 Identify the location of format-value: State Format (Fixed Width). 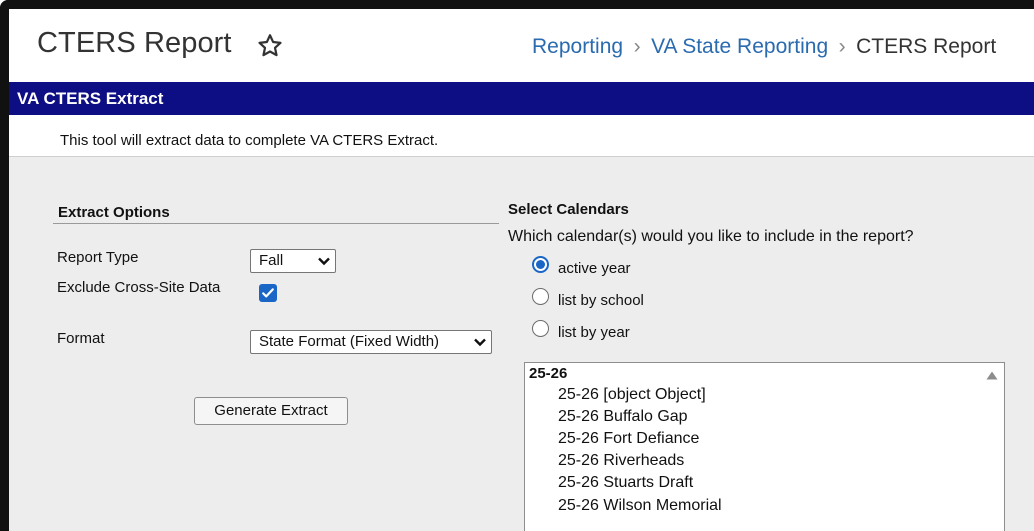
(349, 341).